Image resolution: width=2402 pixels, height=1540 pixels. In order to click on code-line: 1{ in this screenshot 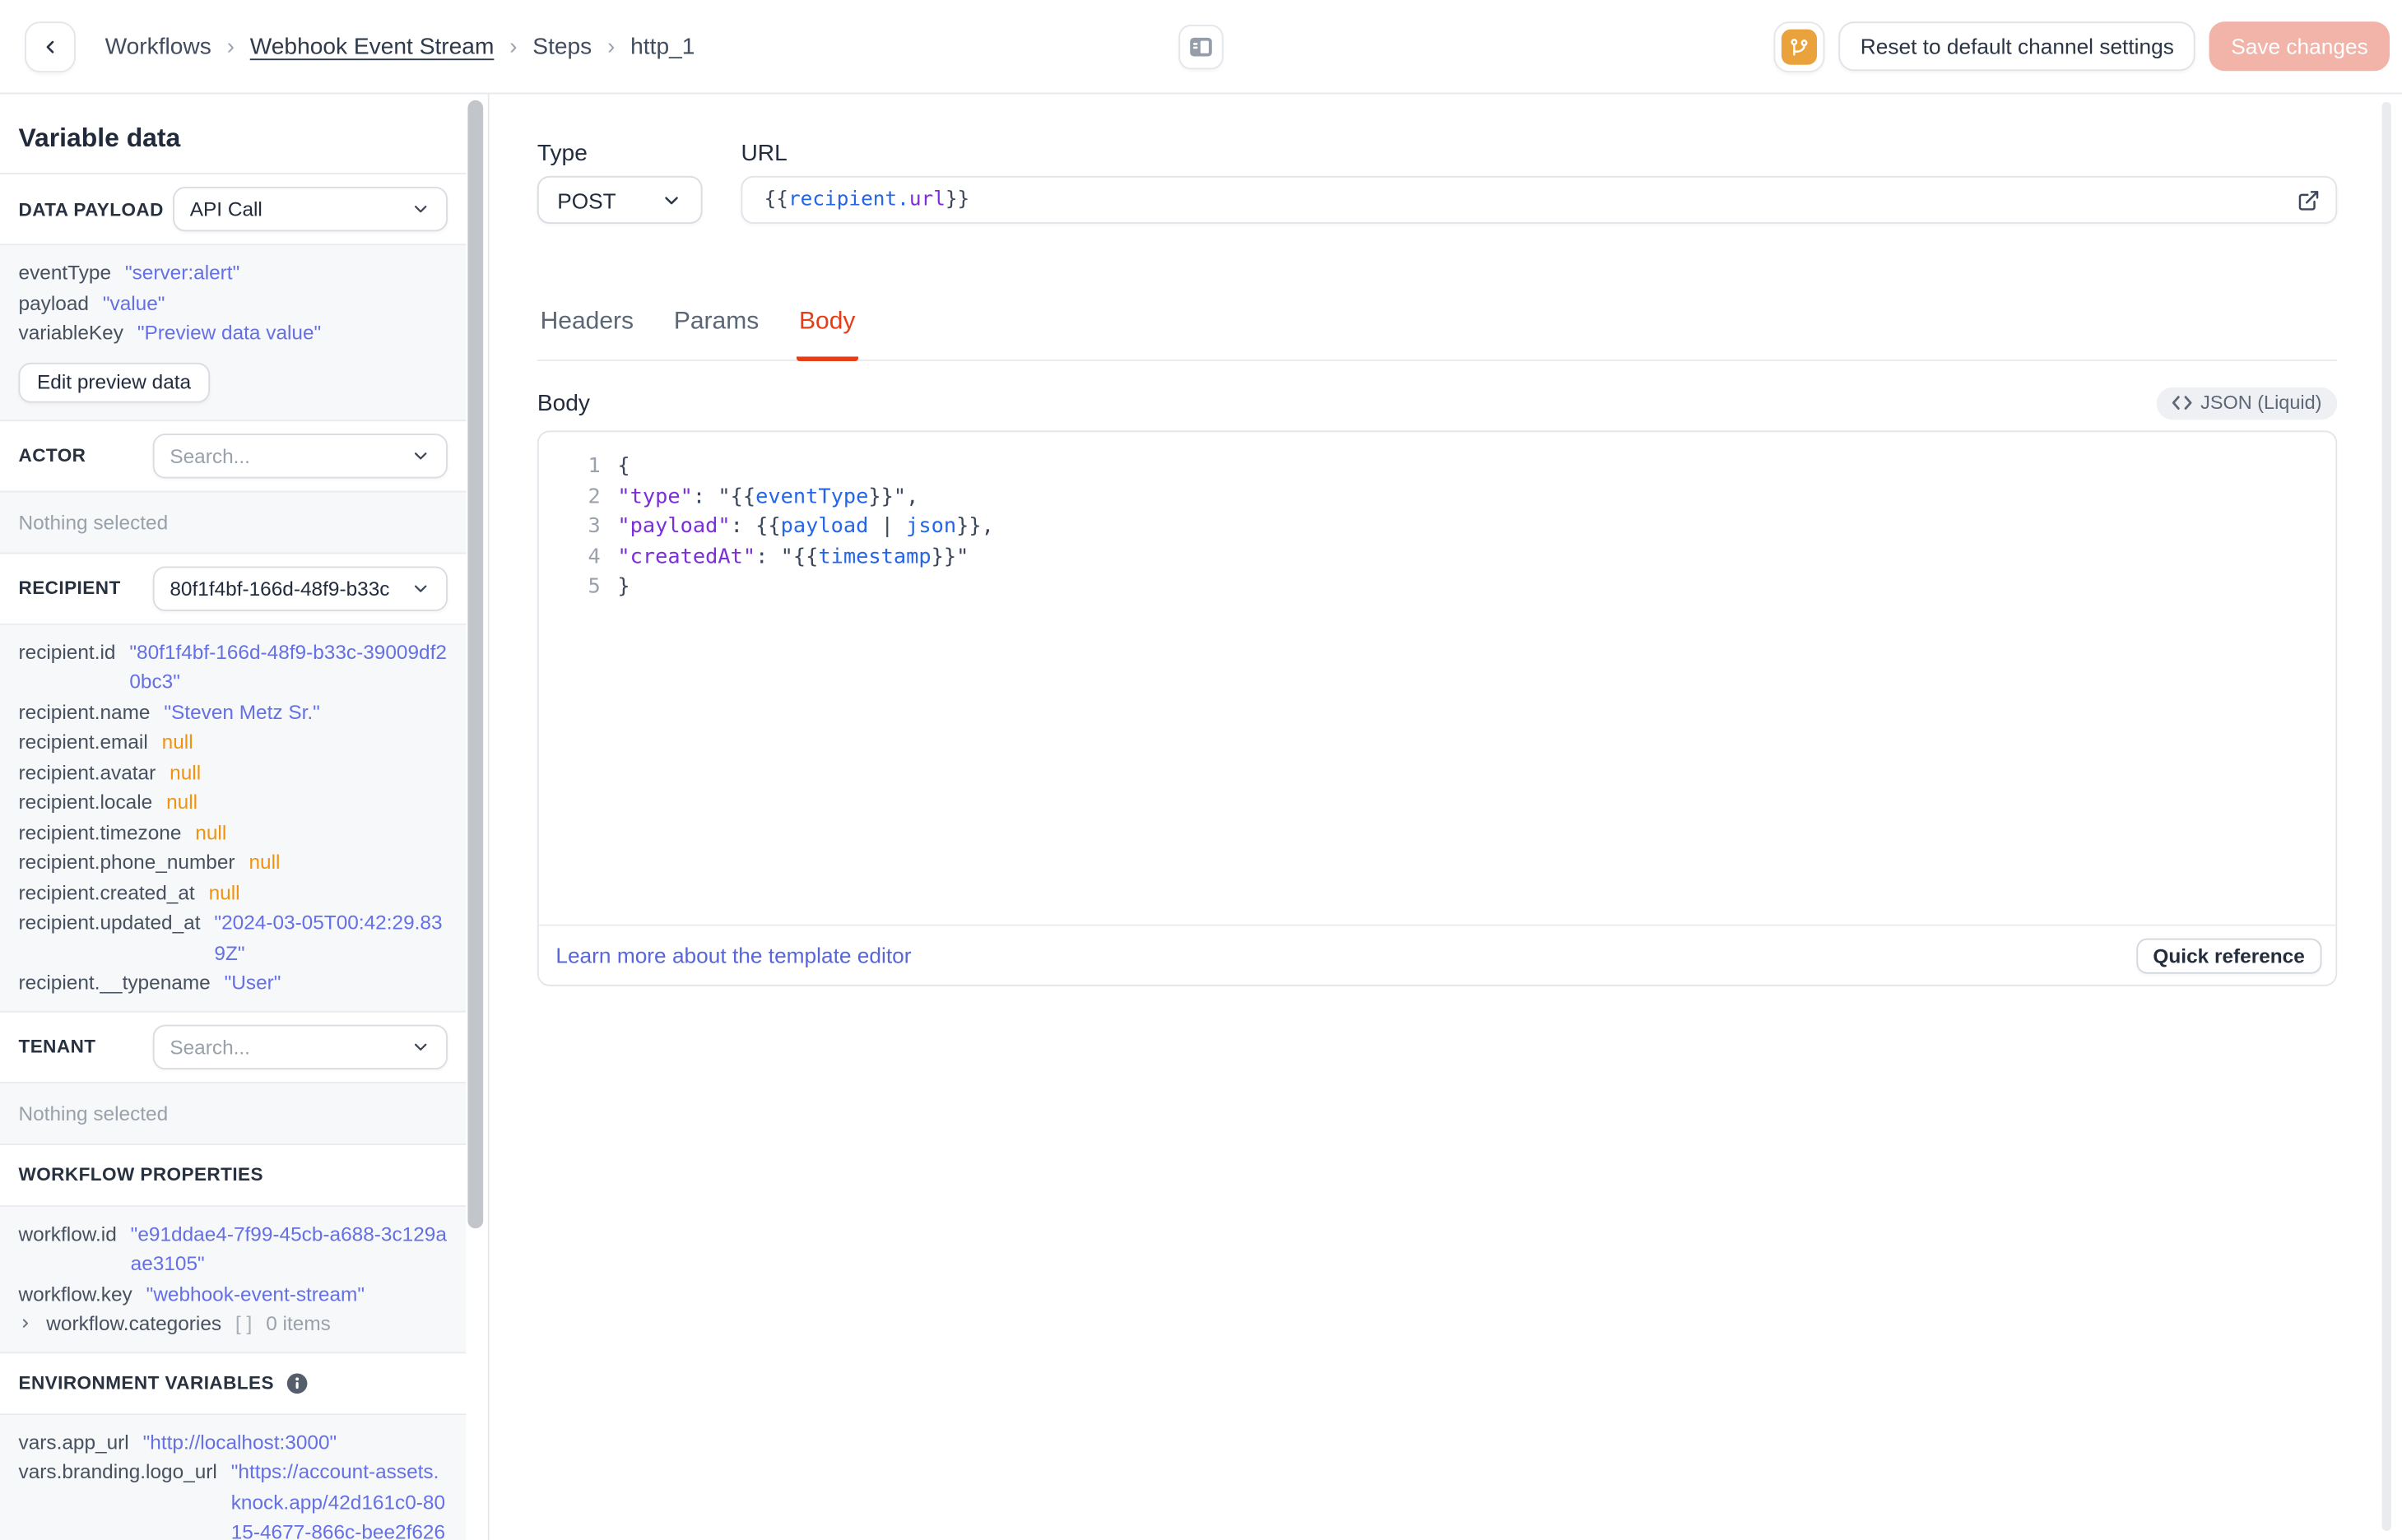, I will do `click(1438, 467)`.